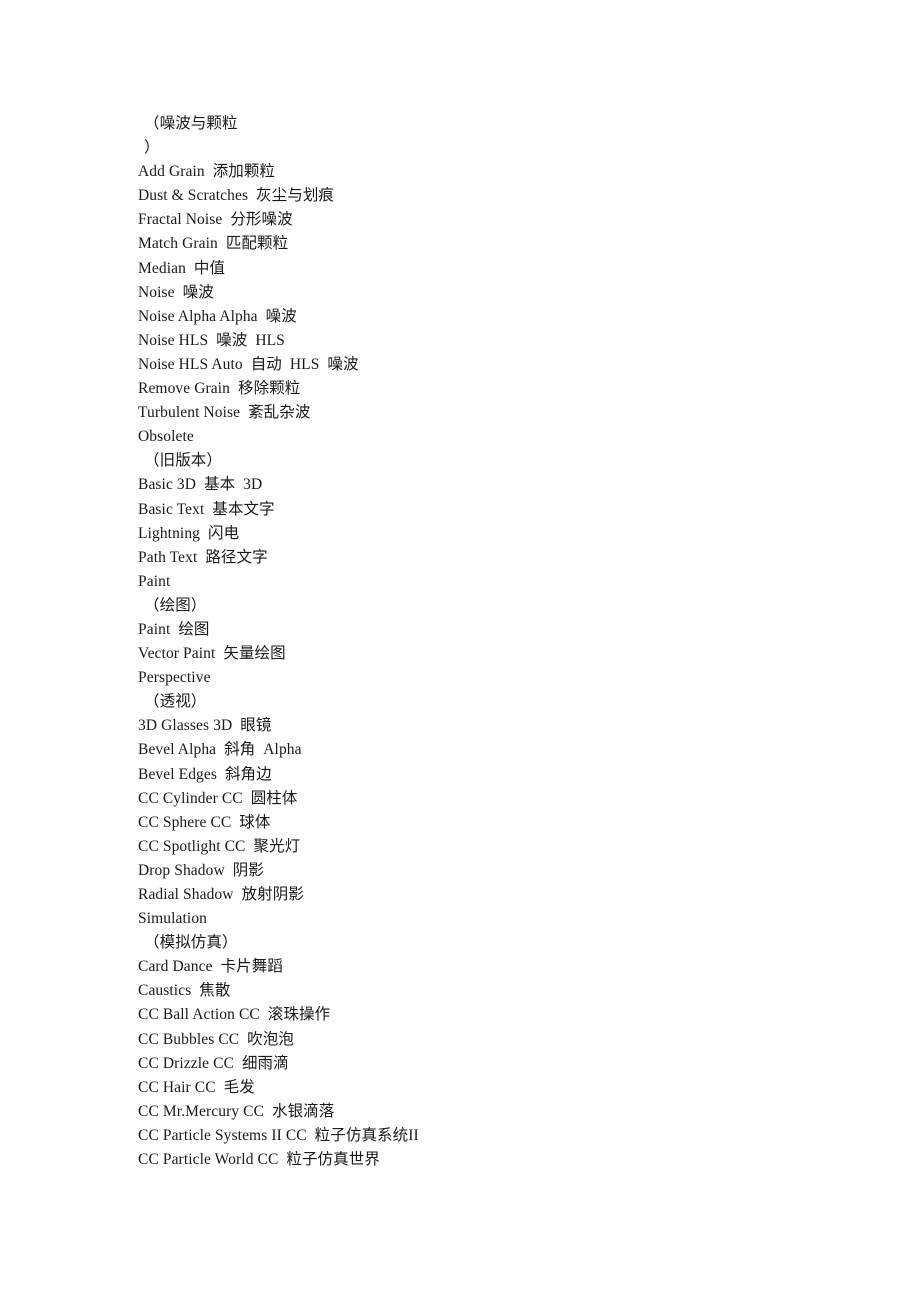 The width and height of the screenshot is (920, 1302). I want to click on category-gloss-line: （绘图）, so click(175, 605).